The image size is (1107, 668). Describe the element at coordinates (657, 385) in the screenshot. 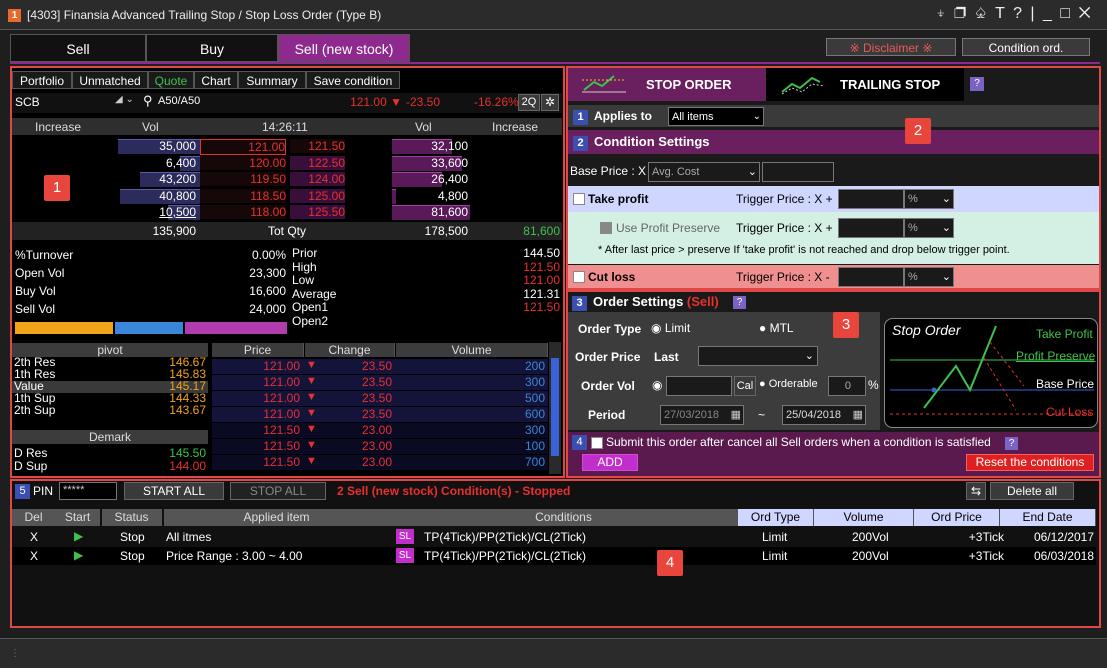

I see `order-vol-radio: ◉` at that location.